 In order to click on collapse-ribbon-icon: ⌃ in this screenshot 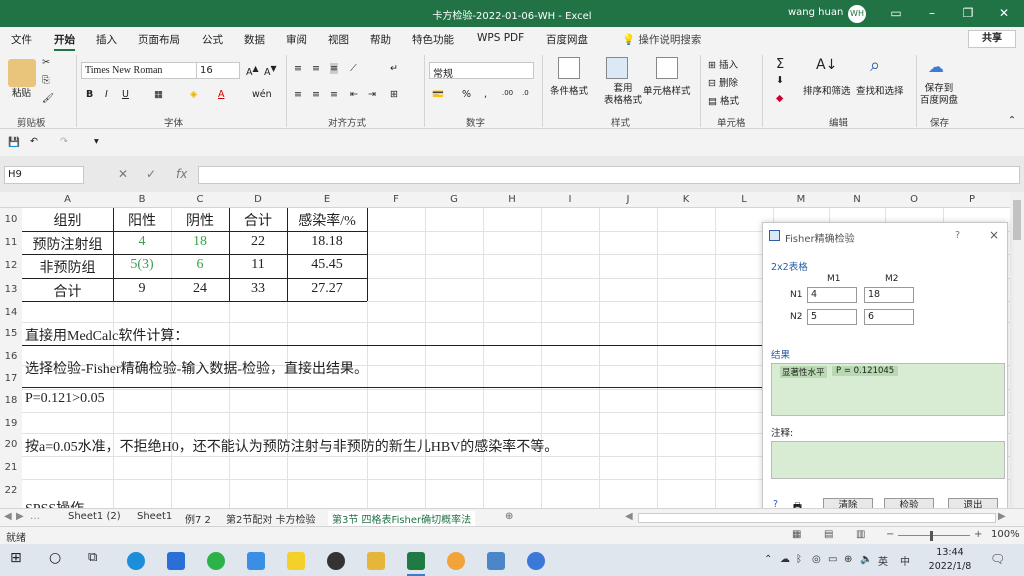, I will do `click(1012, 120)`.